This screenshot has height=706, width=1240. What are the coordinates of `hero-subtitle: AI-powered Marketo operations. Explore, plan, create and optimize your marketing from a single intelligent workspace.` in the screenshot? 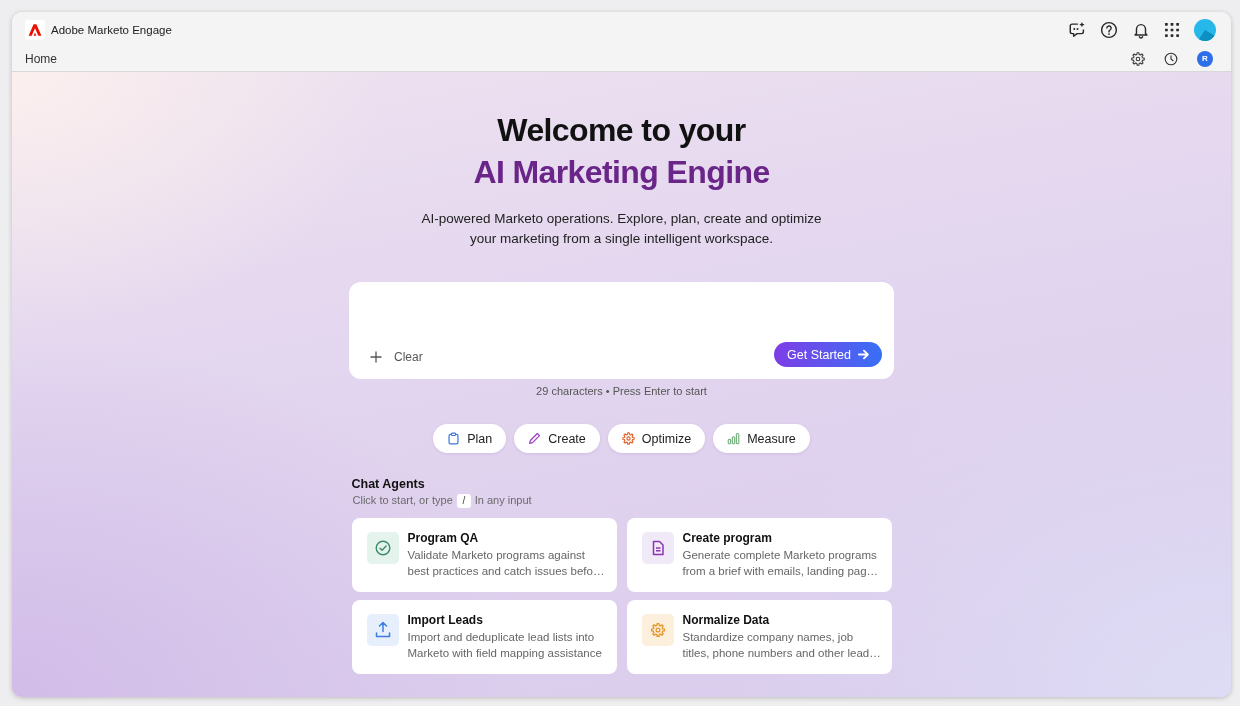 It's located at (621, 229).